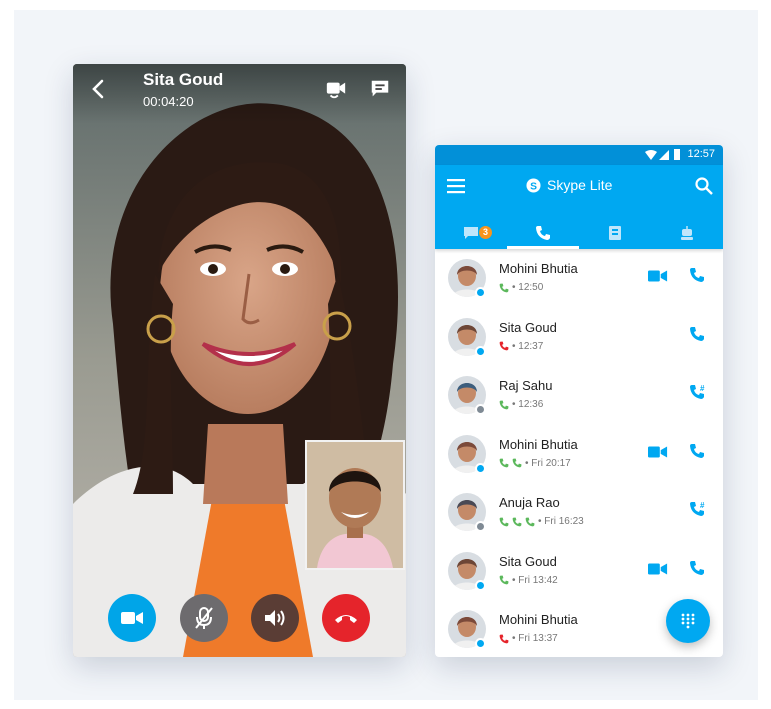 The width and height of the screenshot is (771, 709). I want to click on chat-bubble-icon, so click(471, 233).